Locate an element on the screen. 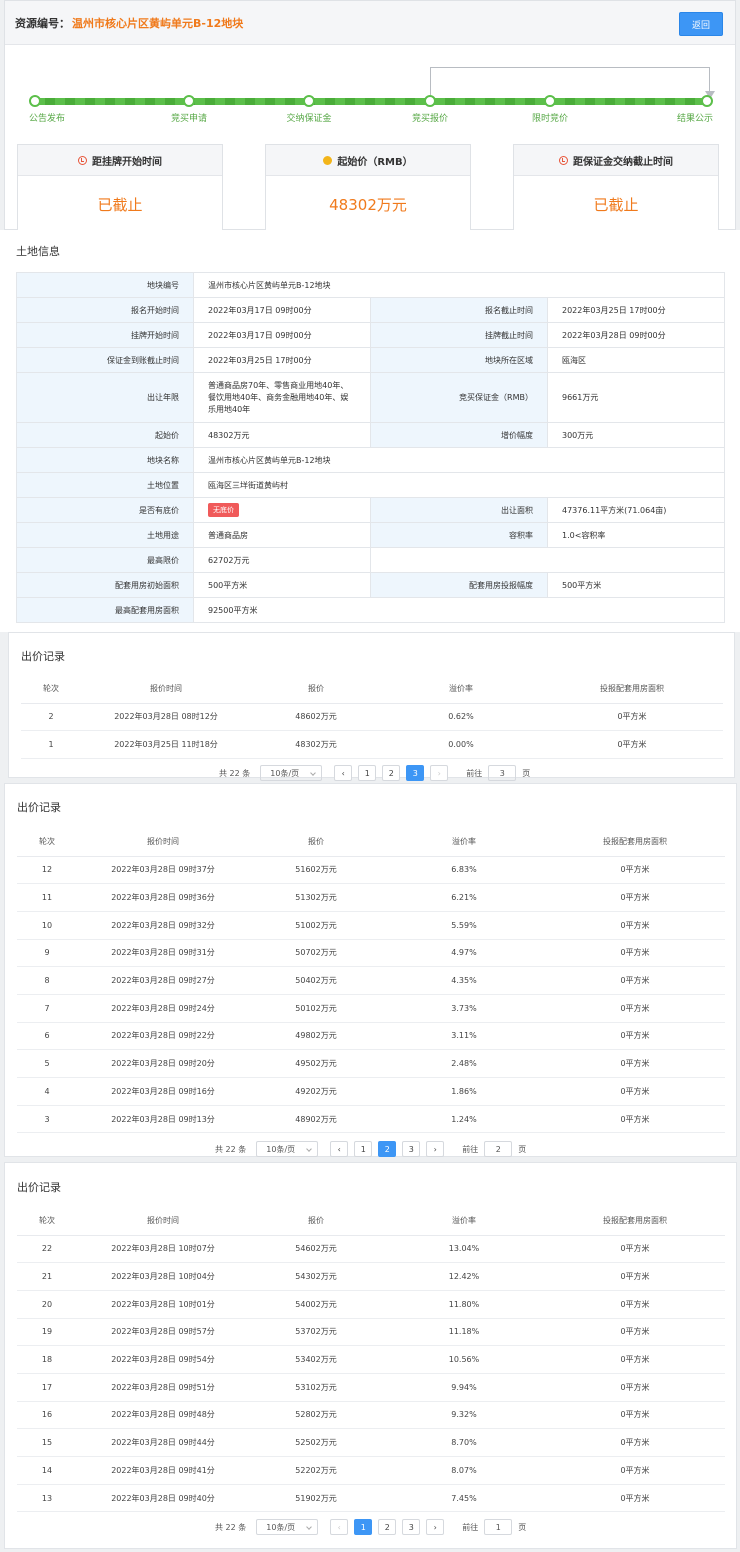 This screenshot has width=740, height=1552. goto-input: 1 is located at coordinates (498, 1527).